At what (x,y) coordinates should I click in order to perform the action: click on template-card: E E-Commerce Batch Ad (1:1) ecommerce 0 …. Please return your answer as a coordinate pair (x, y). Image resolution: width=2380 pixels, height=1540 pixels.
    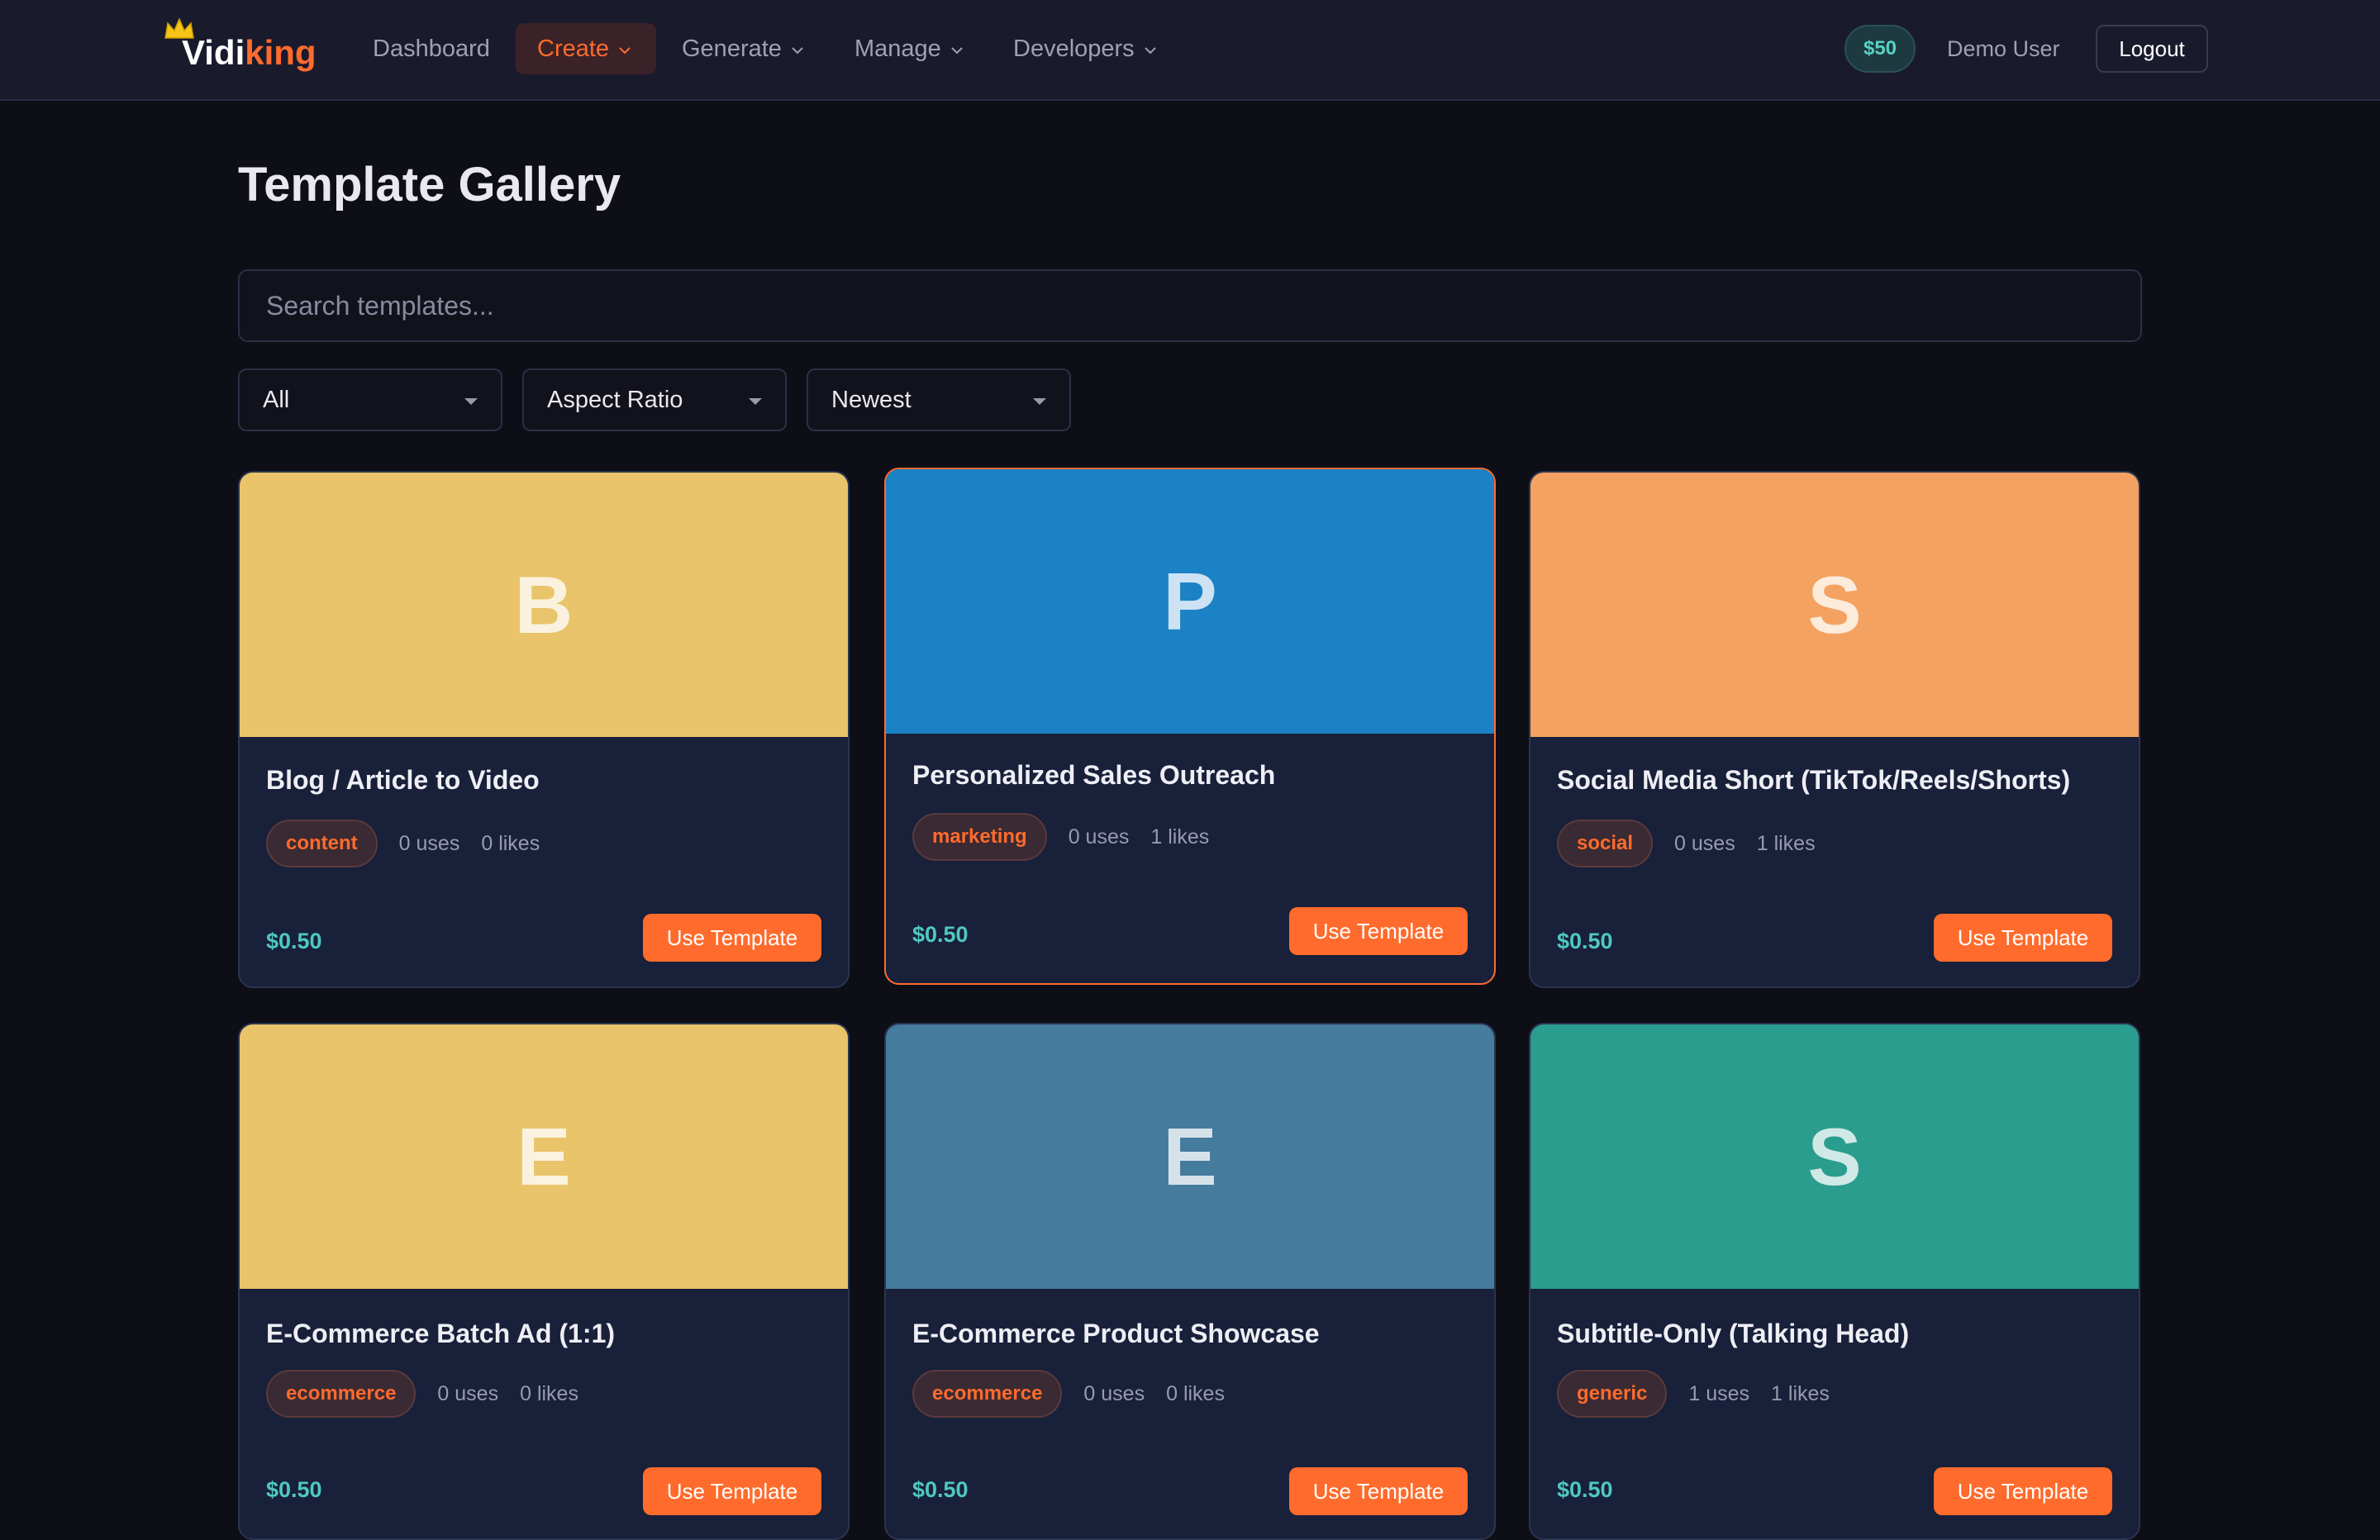
    Looking at the image, I should click on (544, 1281).